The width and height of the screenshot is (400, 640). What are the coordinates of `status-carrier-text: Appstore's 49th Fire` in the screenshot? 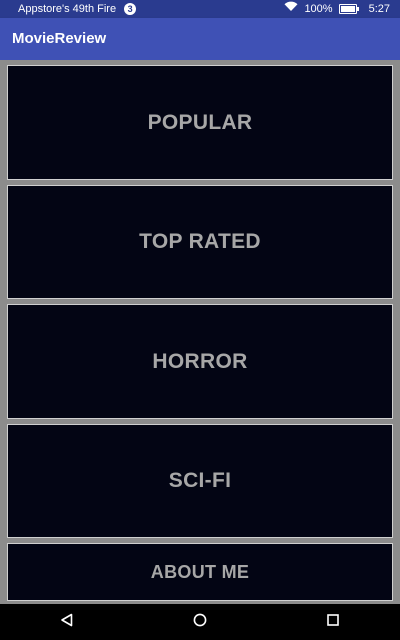 It's located at (67, 9).